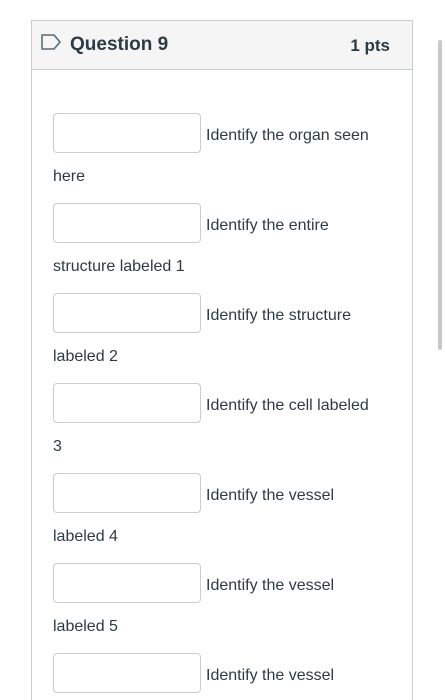 This screenshot has height=700, width=445. I want to click on question-points: 1 pts, so click(370, 45).